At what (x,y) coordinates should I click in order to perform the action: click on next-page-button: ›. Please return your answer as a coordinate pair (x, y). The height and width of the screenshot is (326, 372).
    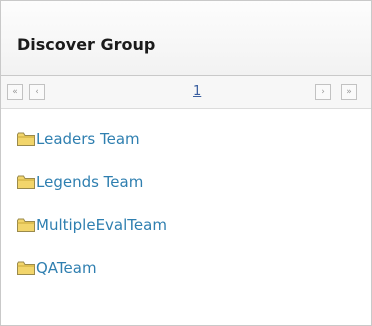
    Looking at the image, I should click on (323, 92).